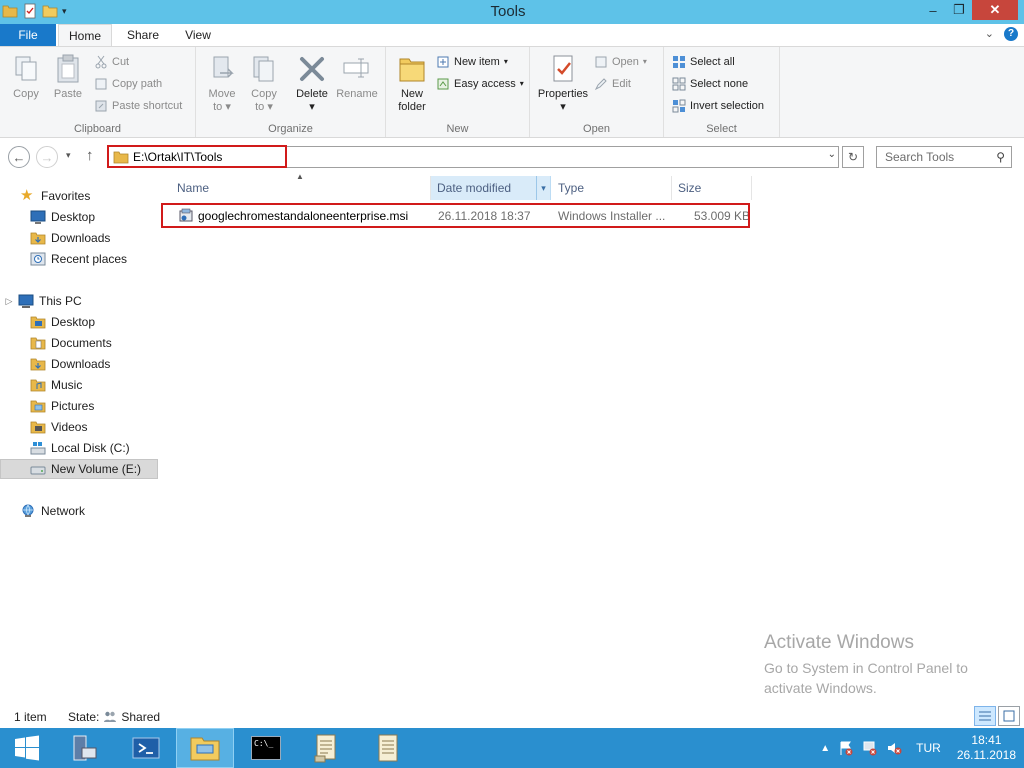 The width and height of the screenshot is (1024, 768). What do you see at coordinates (19, 157) in the screenshot?
I see `back-button: ←` at bounding box center [19, 157].